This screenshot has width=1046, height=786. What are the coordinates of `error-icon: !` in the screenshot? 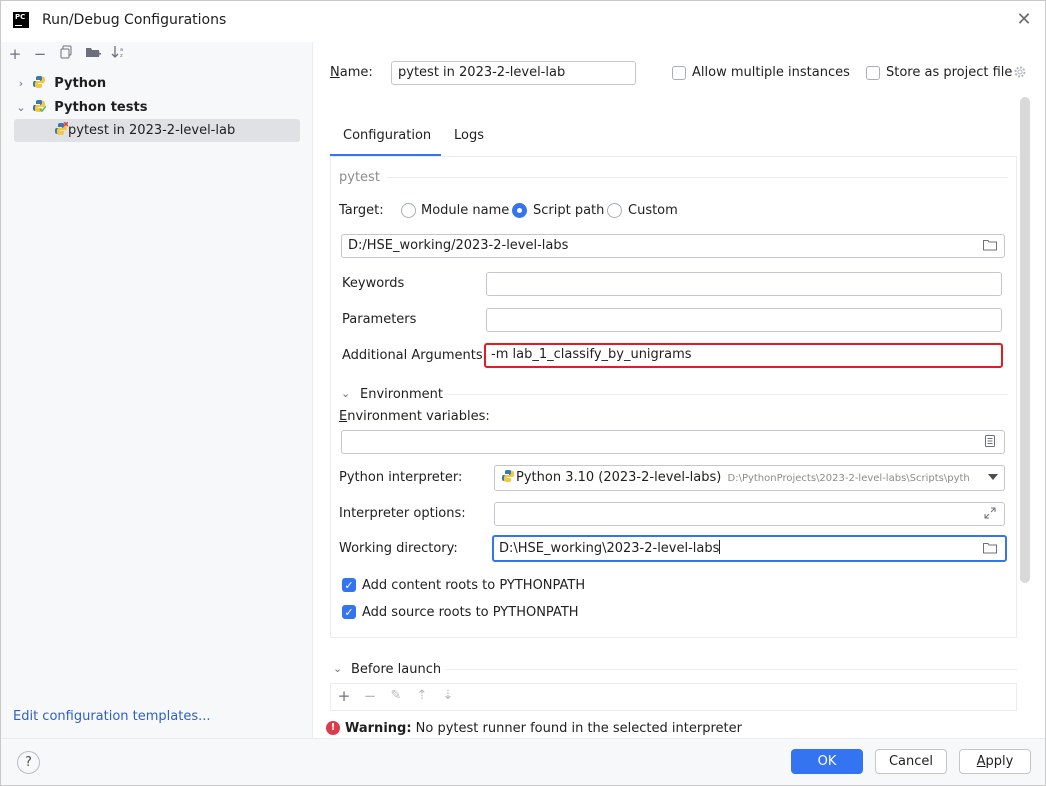 It's located at (333, 728).